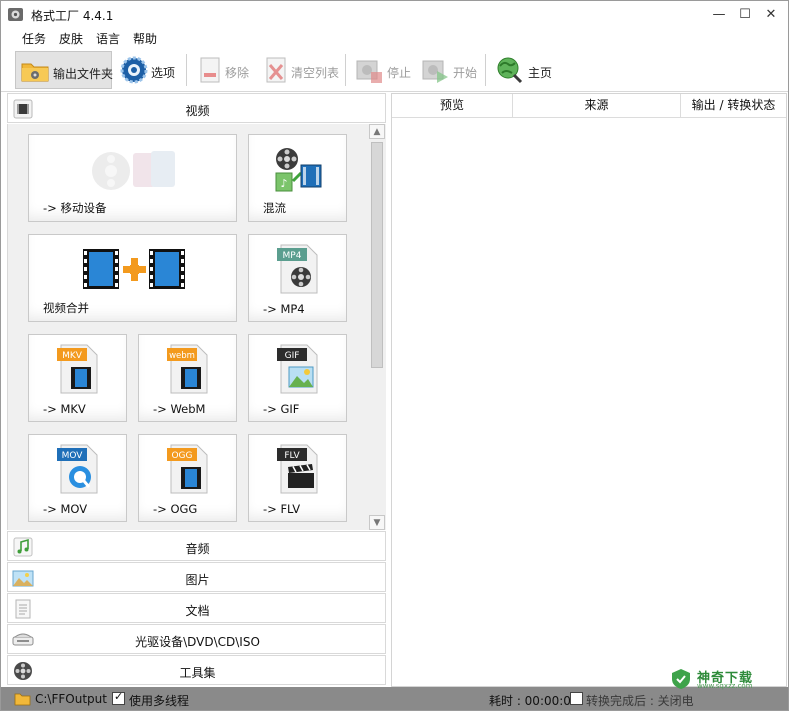  I want to click on start-icon, so click(435, 71).